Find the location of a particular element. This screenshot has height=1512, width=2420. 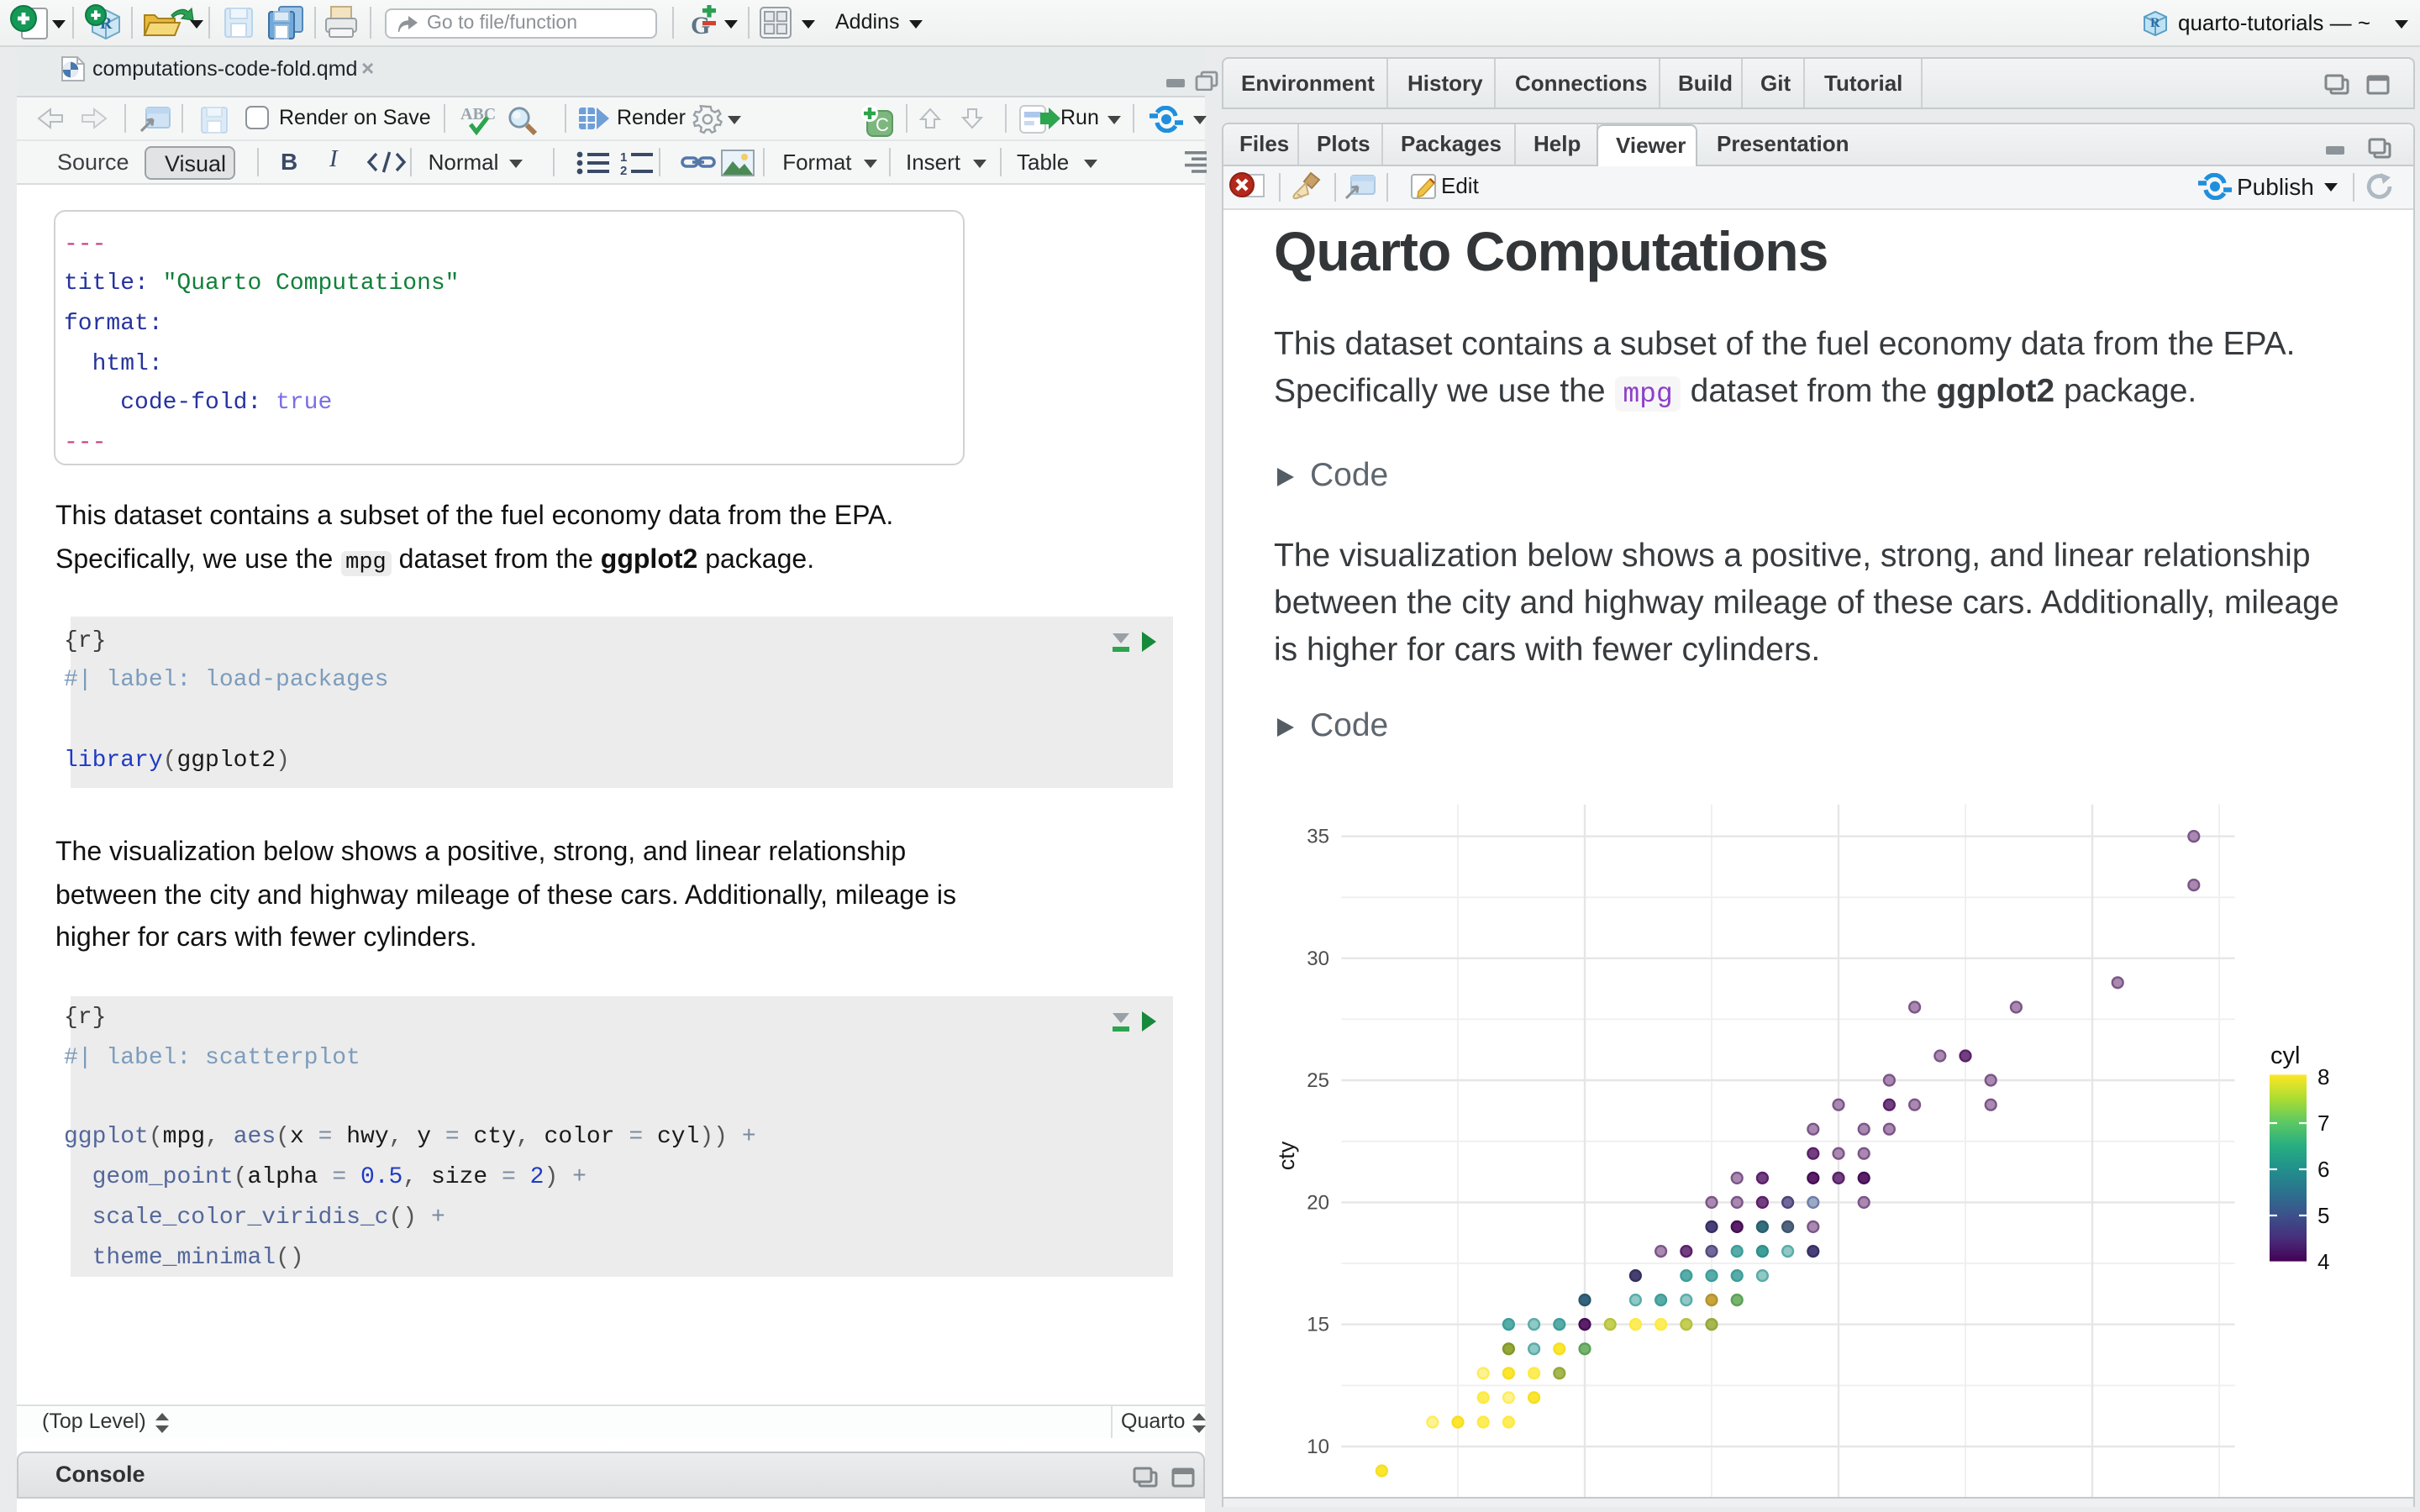

svg-text: C is located at coordinates (882, 123).